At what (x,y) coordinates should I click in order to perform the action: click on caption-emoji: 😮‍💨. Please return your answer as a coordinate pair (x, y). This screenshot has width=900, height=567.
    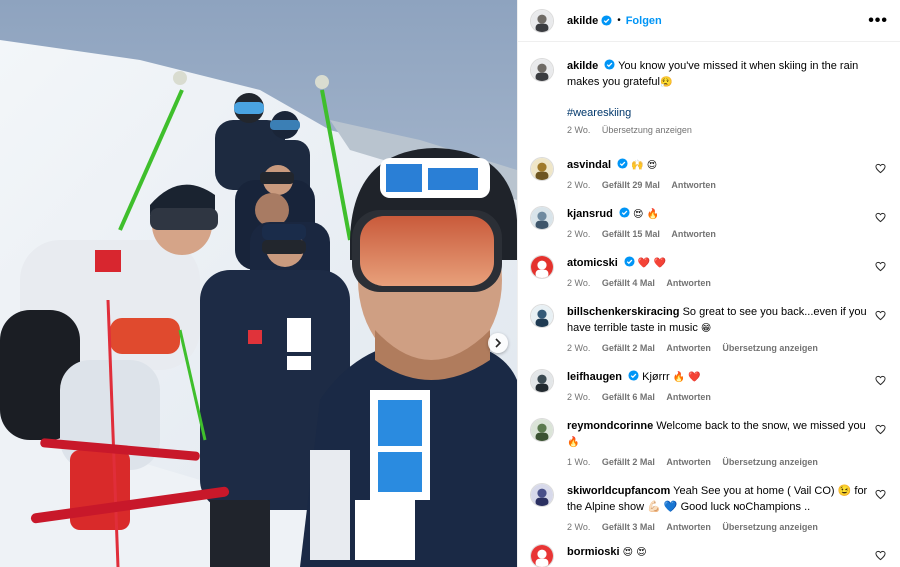
    Looking at the image, I should click on (666, 82).